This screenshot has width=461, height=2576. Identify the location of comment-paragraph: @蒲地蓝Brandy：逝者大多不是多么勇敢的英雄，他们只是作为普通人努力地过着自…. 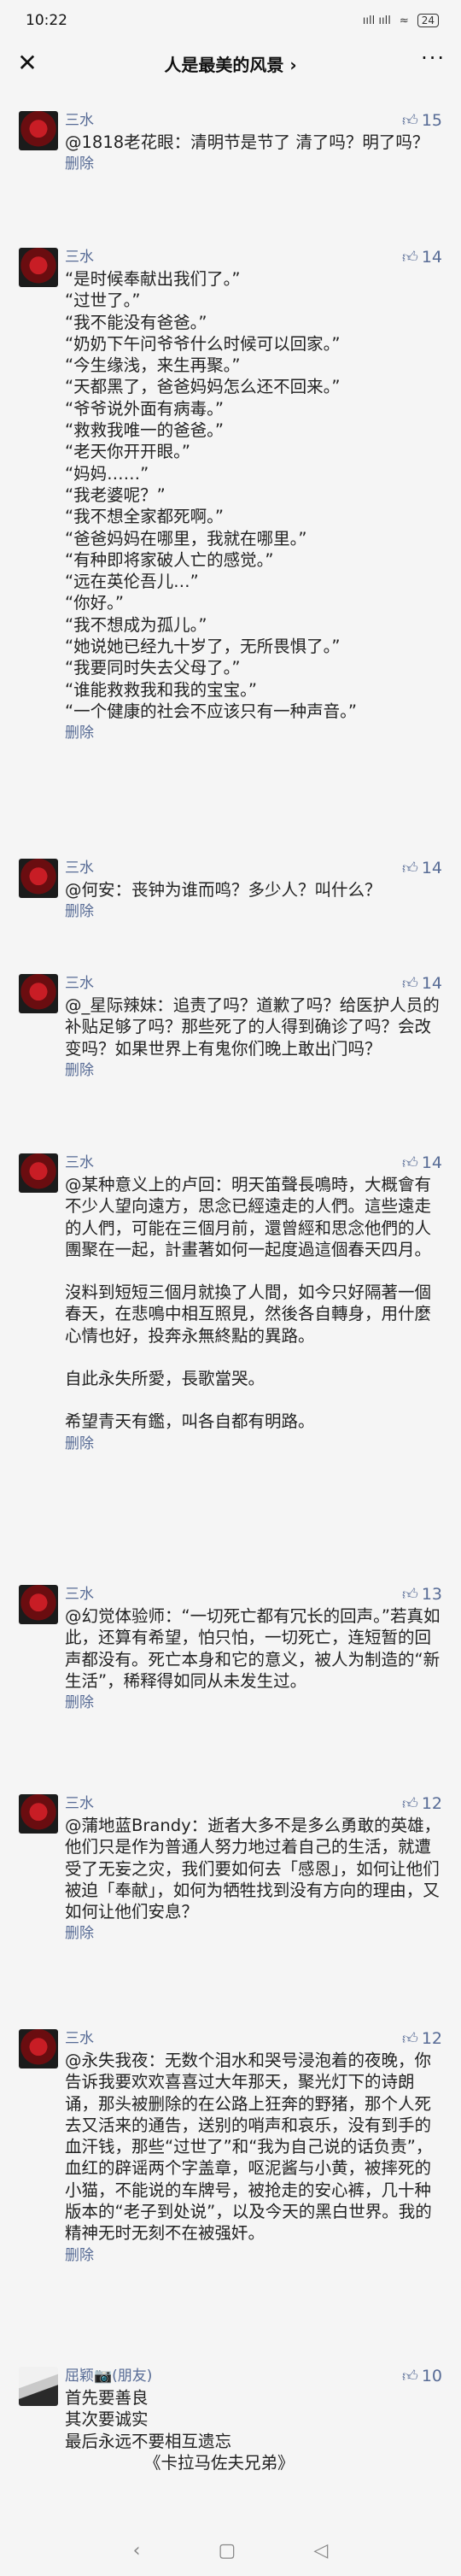
(253, 1869).